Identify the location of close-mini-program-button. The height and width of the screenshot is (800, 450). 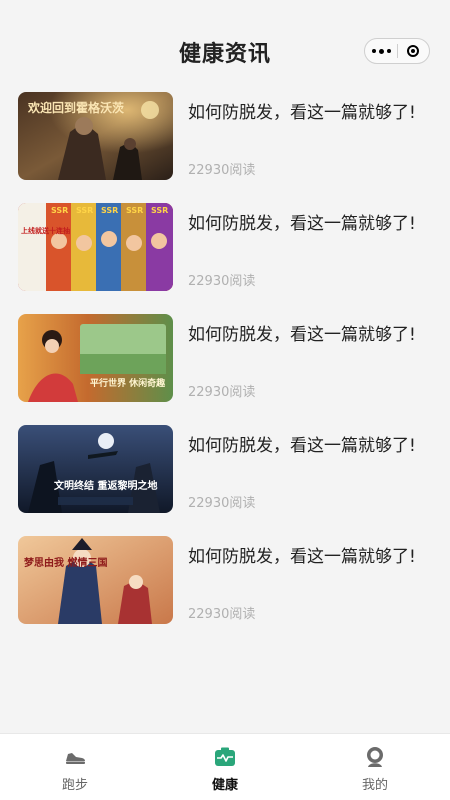
(413, 51).